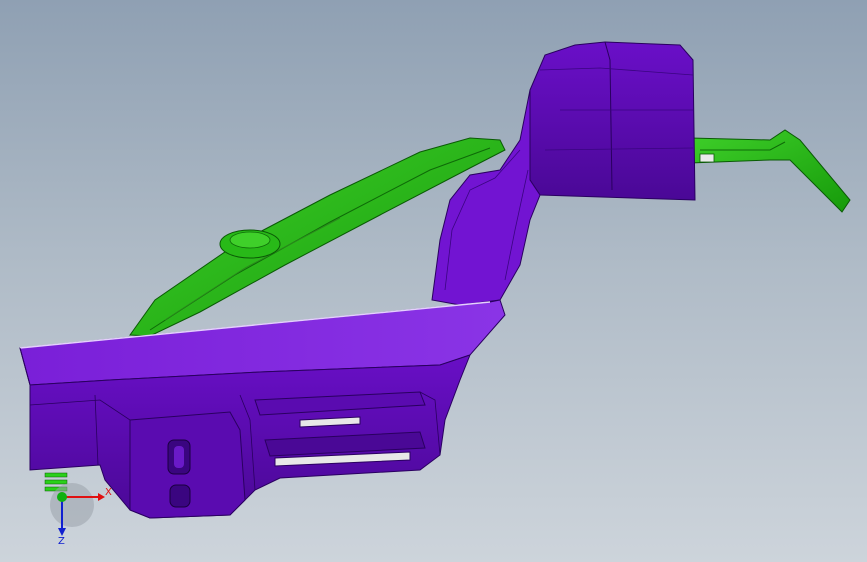  I want to click on x-axis-label: X, so click(108, 492).